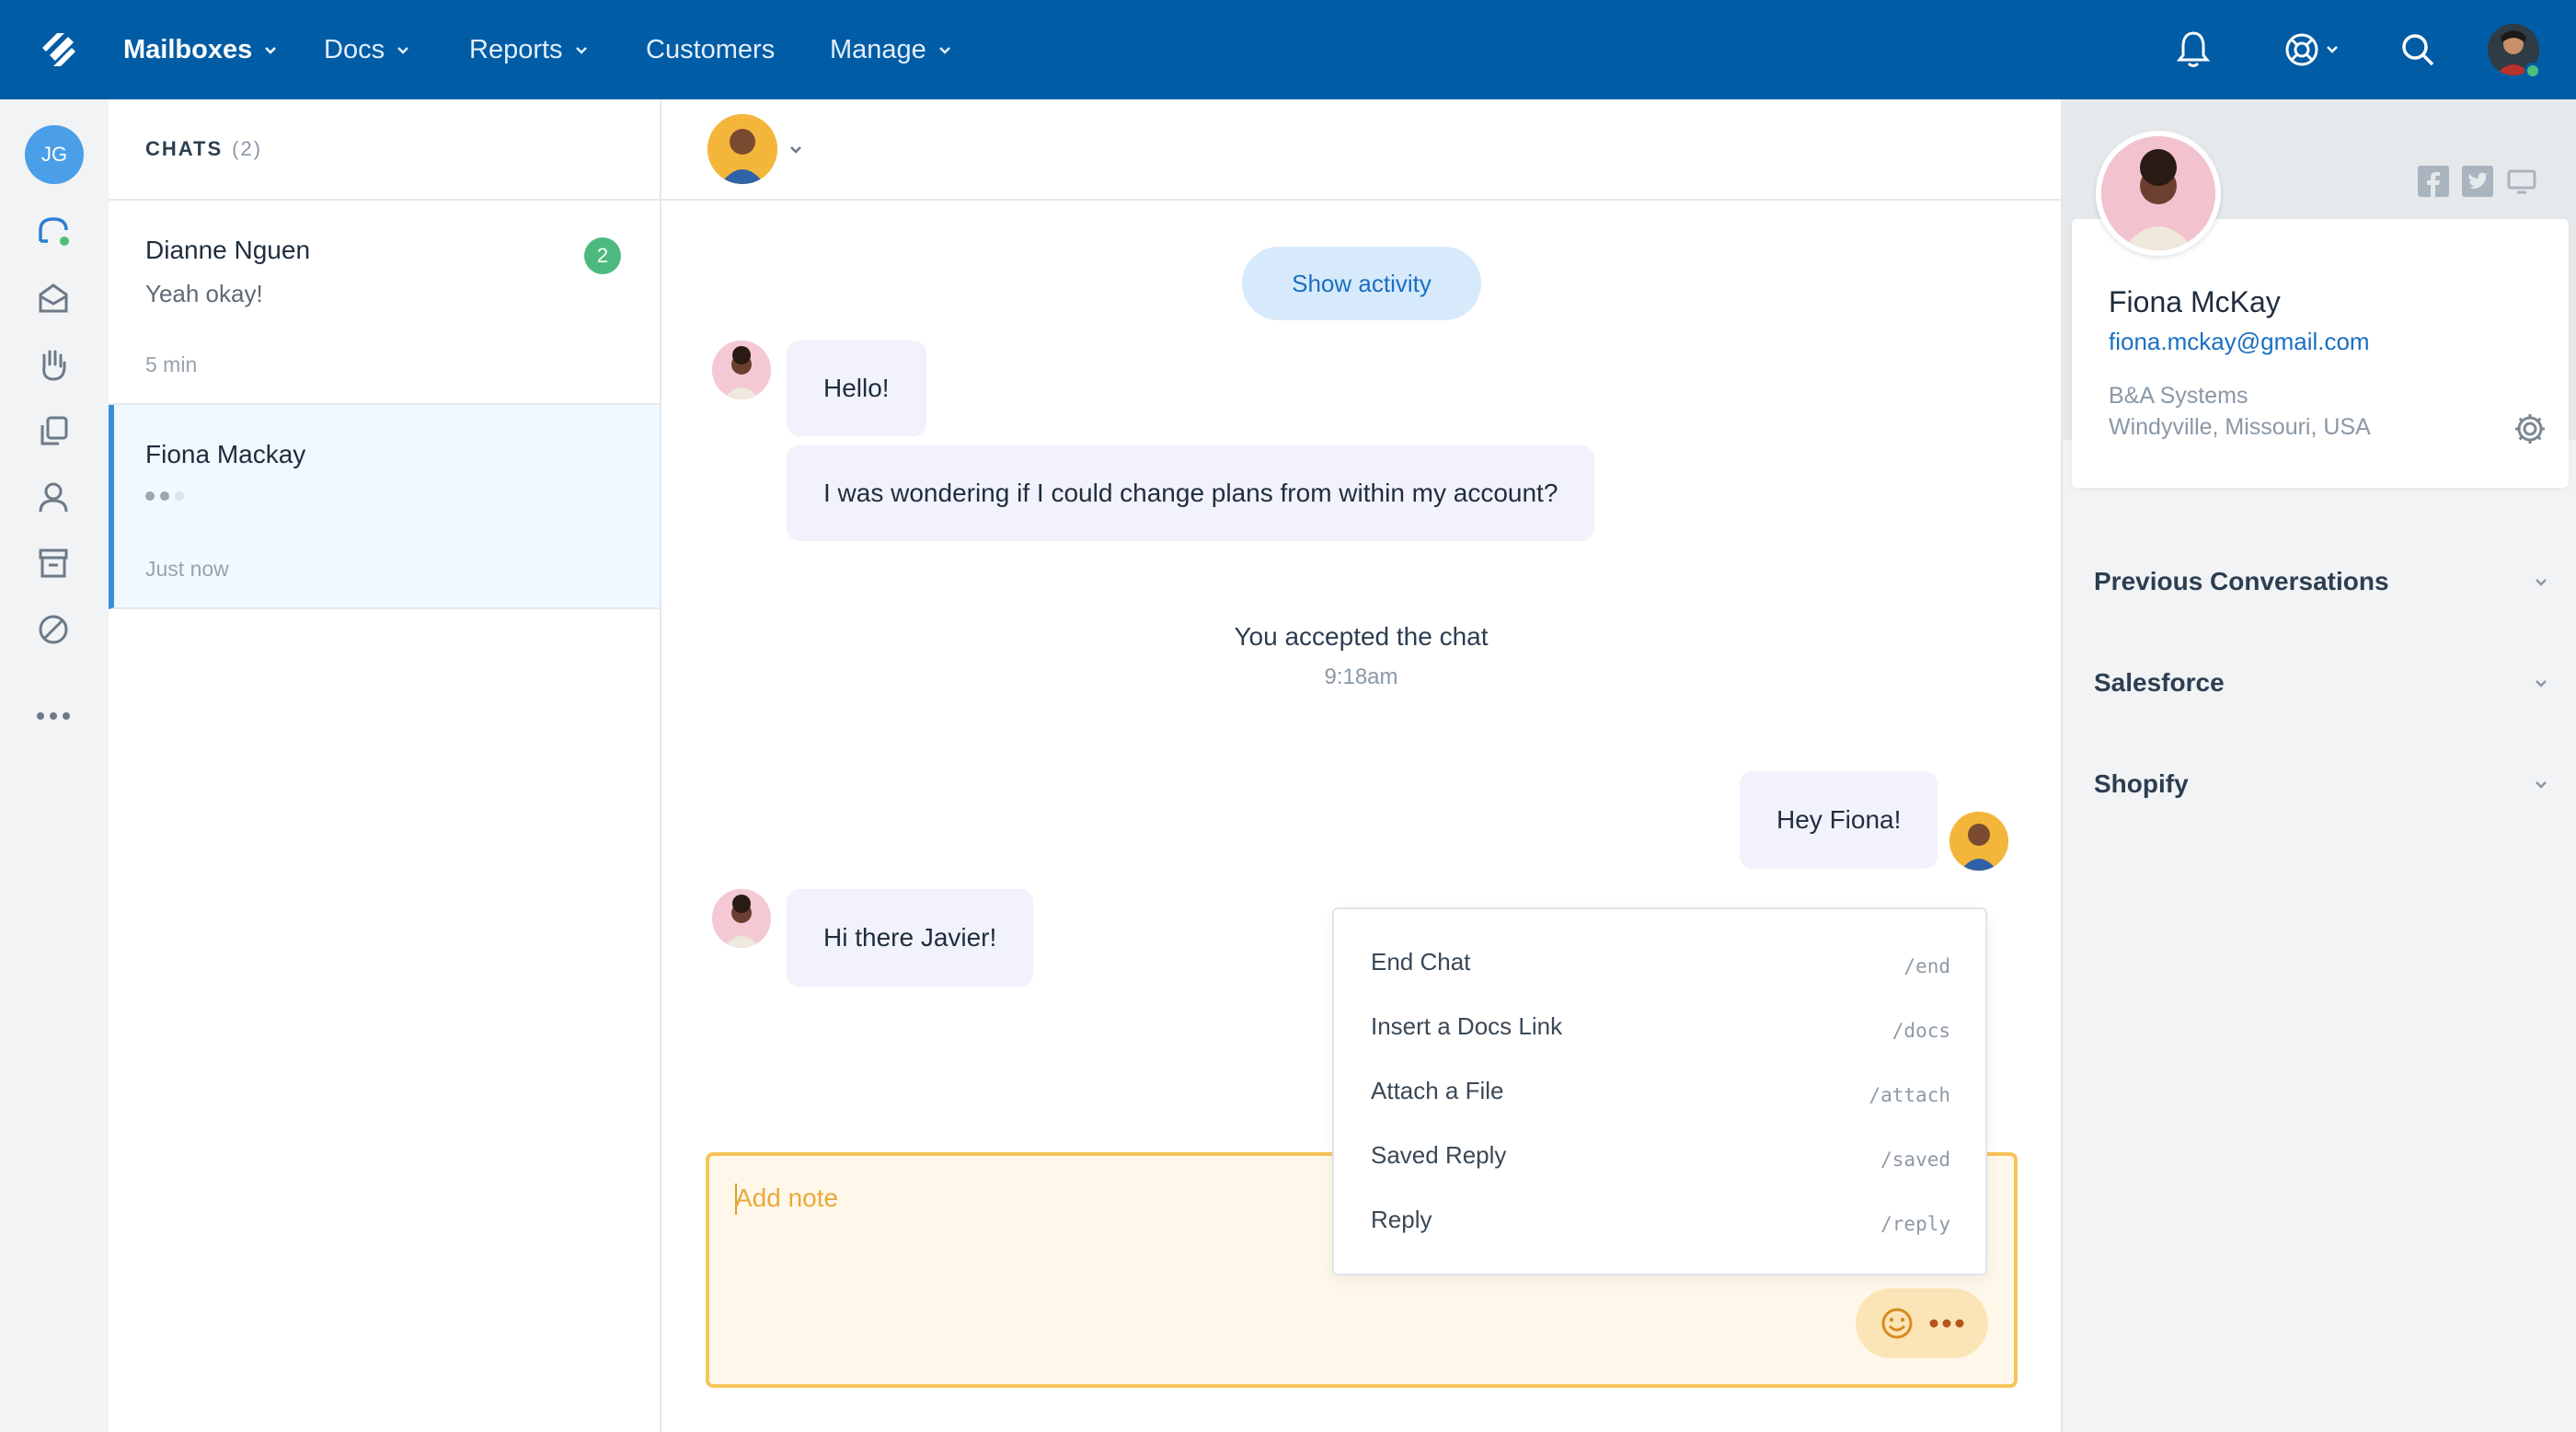 The width and height of the screenshot is (2576, 1432). What do you see at coordinates (2195, 301) in the screenshot?
I see `customer-name: Fiona McKay` at bounding box center [2195, 301].